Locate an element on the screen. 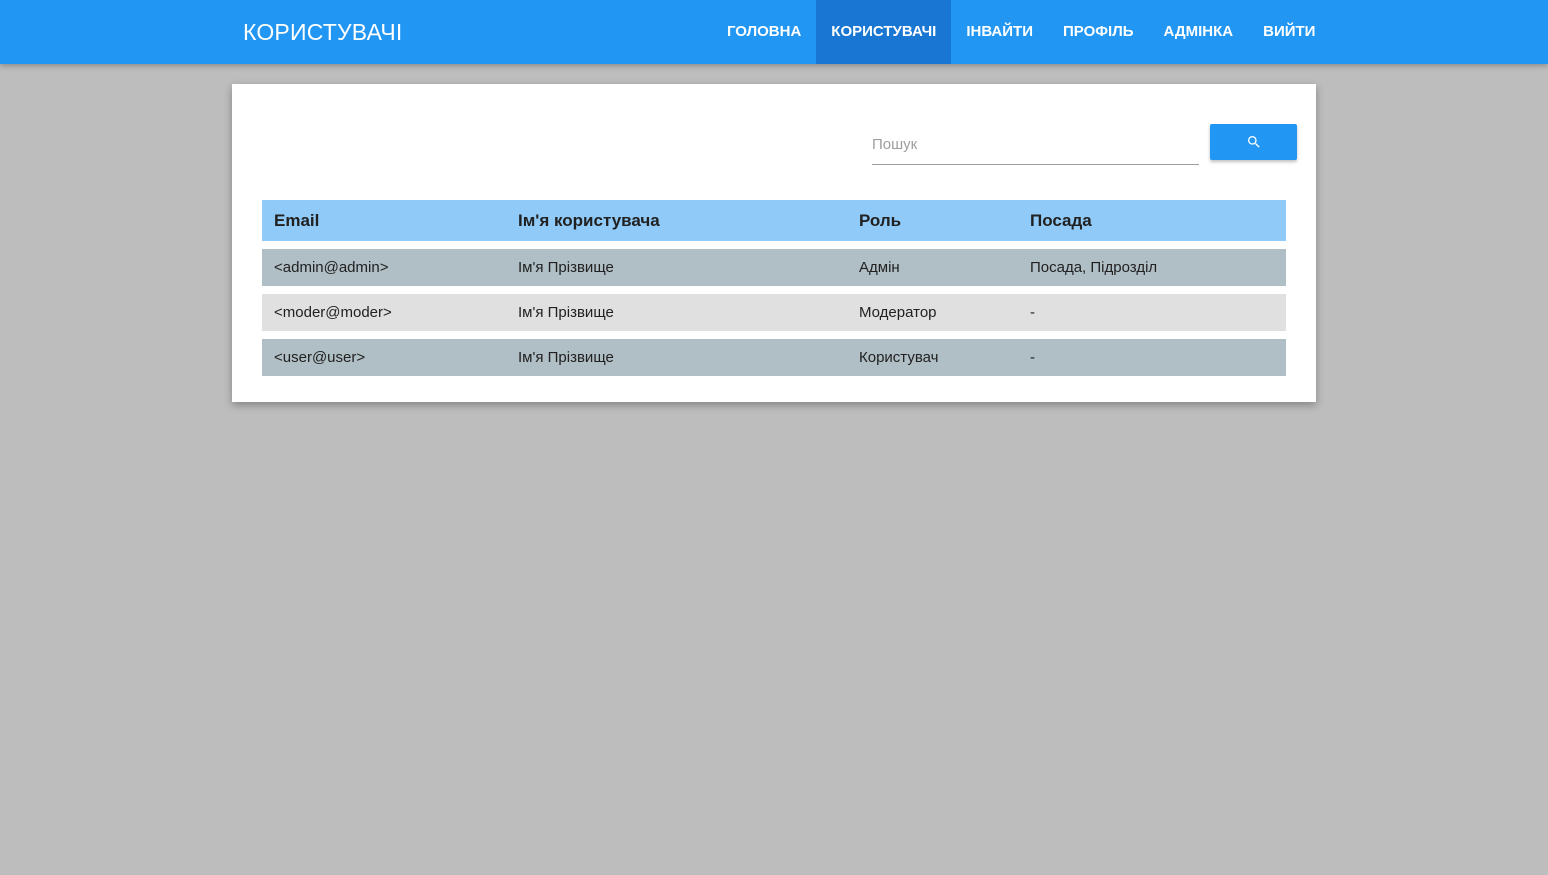  cell-role: Модератор is located at coordinates (898, 312).